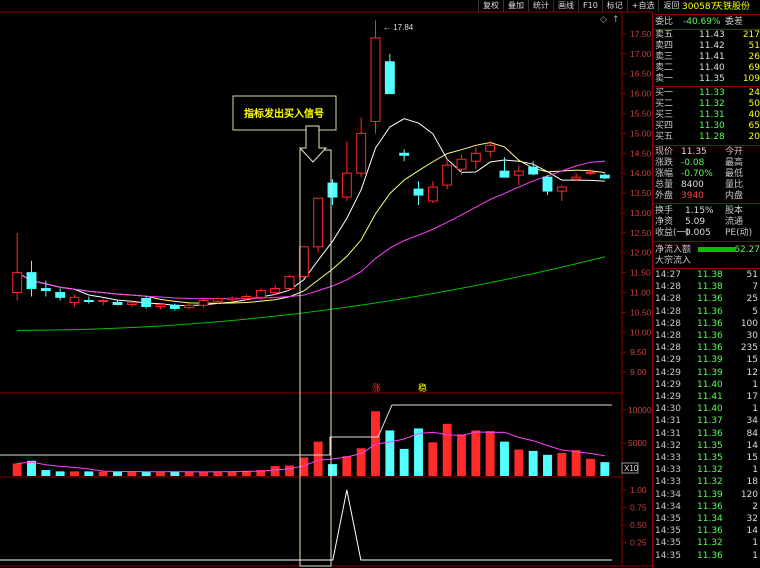  Describe the element at coordinates (565, 6) in the screenshot. I see `toolbar-button: 画线` at that location.